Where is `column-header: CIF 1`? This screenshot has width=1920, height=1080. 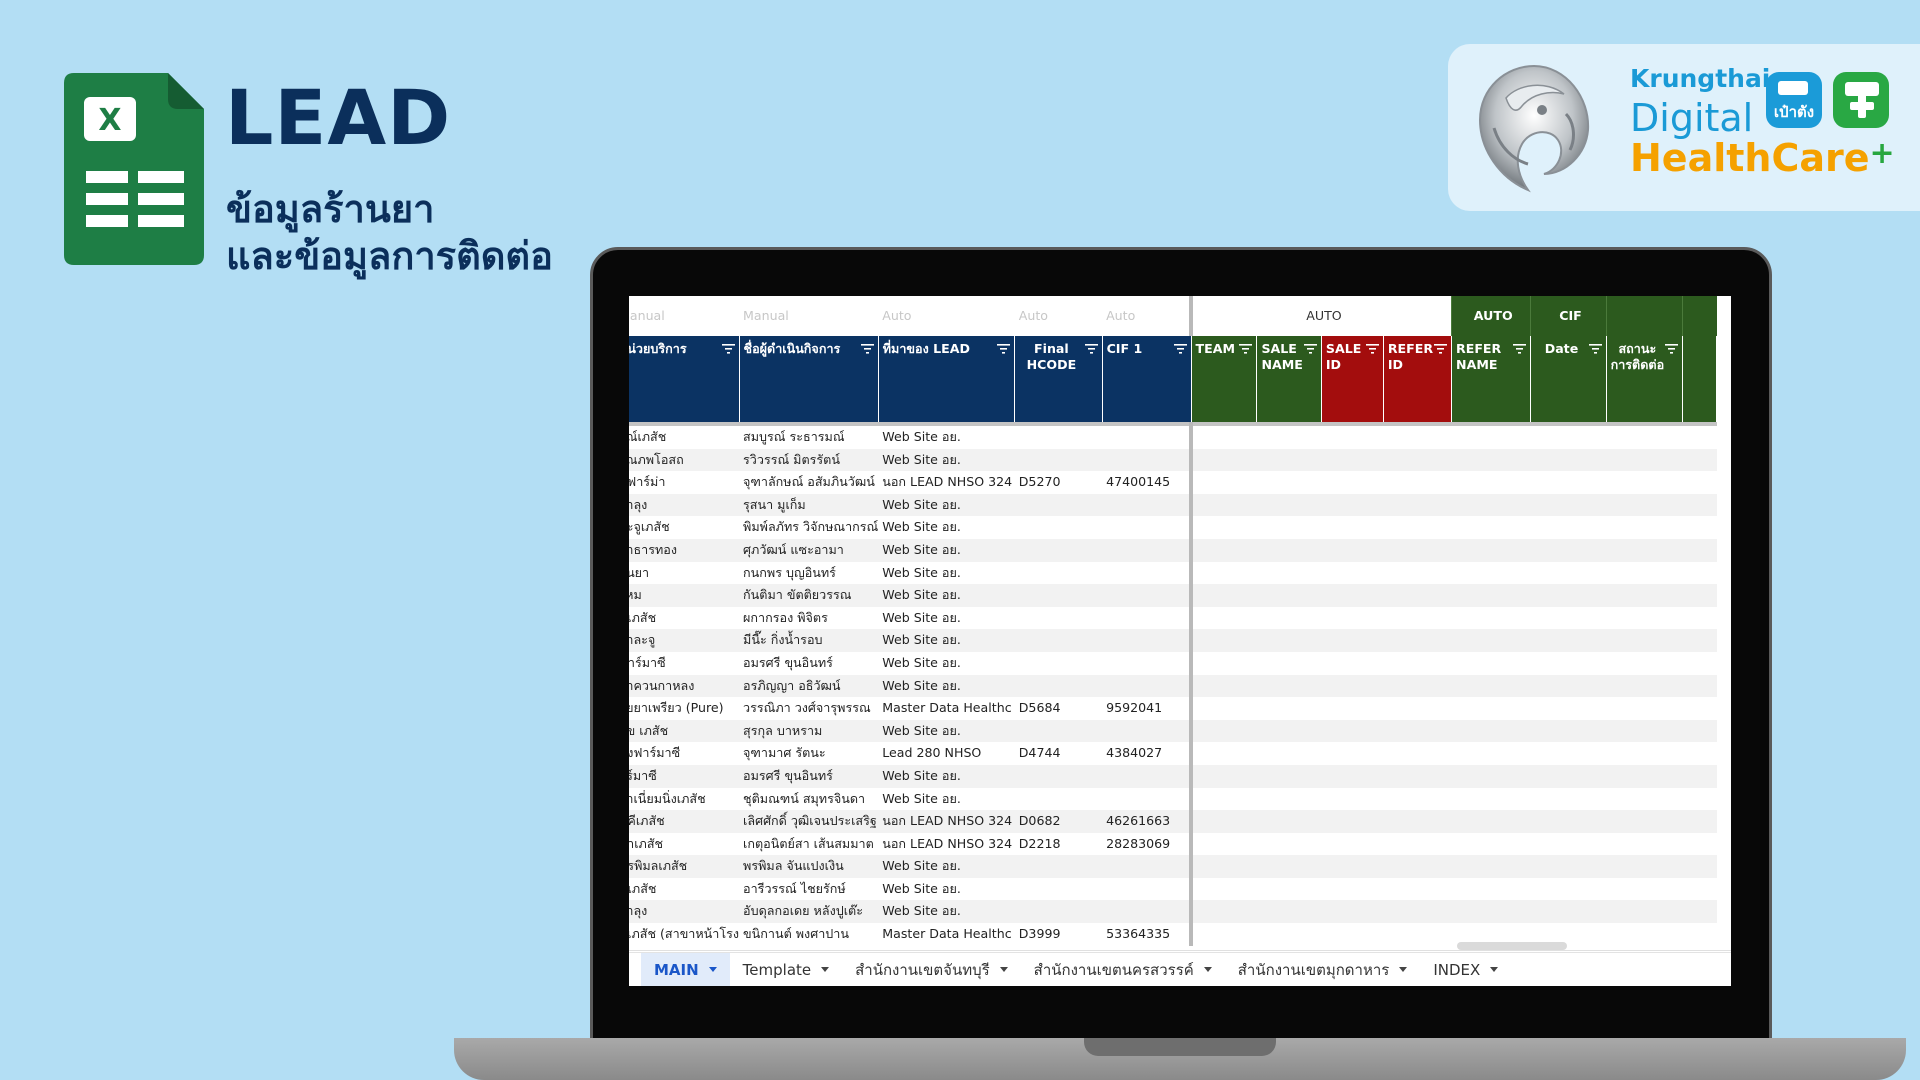 column-header: CIF 1 is located at coordinates (1147, 380).